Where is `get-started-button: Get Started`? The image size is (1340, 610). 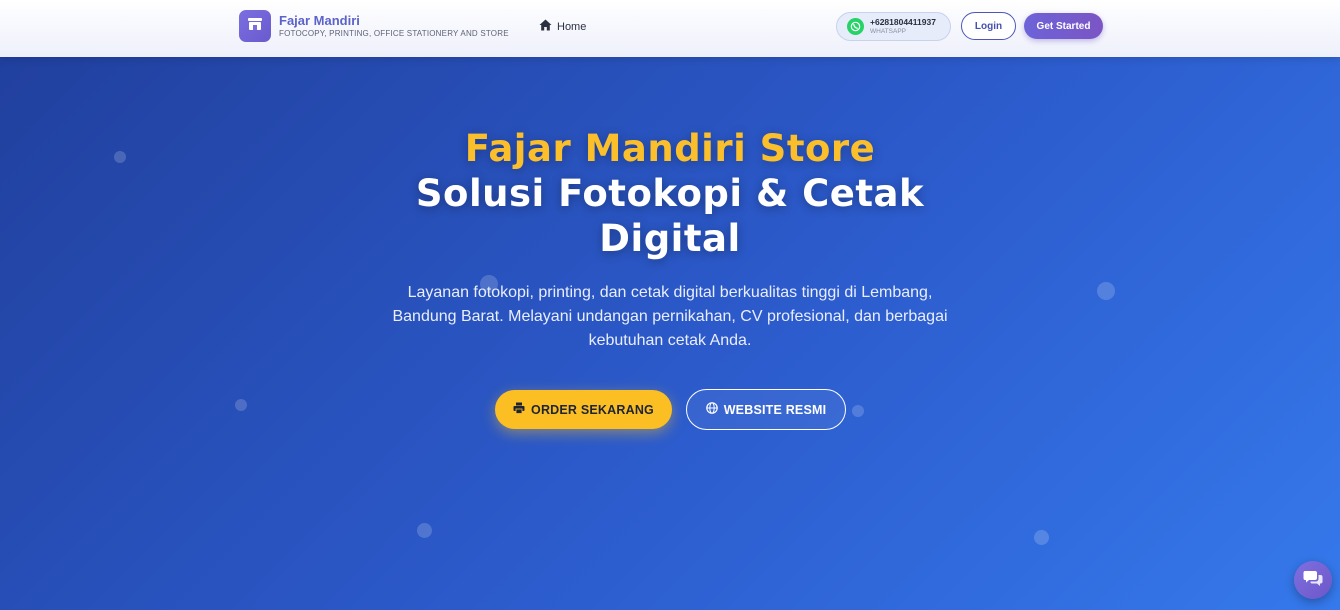
get-started-button: Get Started is located at coordinates (1063, 26).